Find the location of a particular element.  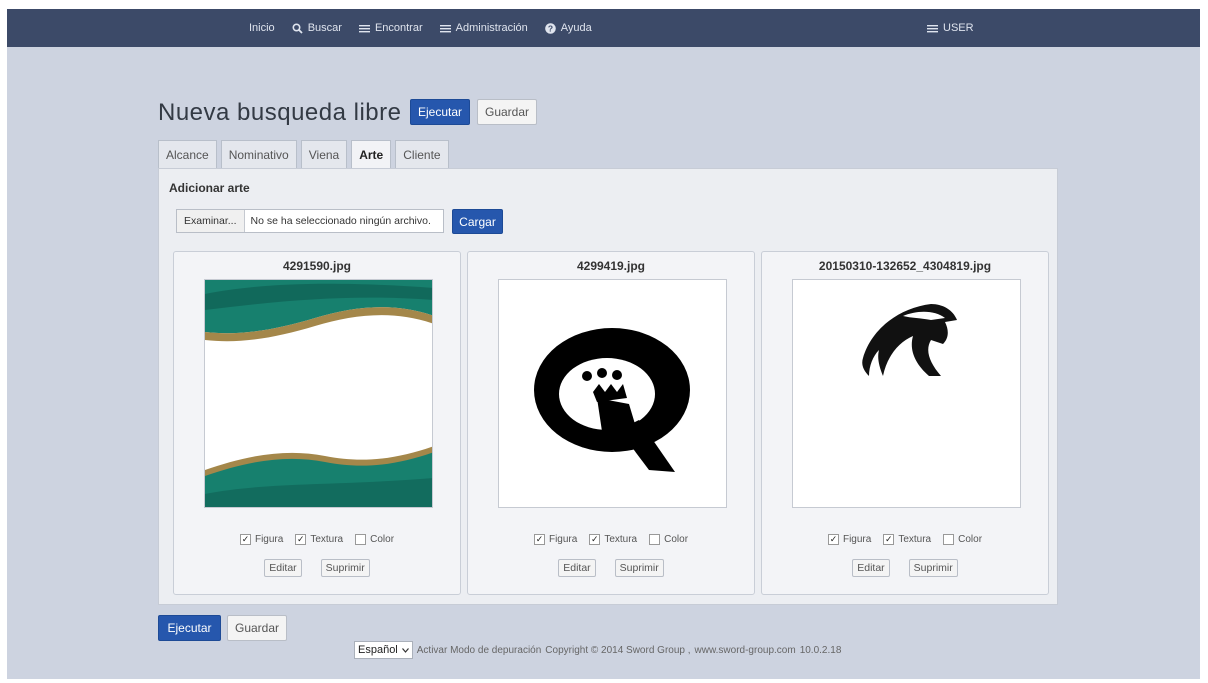

nav-buscar-label: Buscar is located at coordinates (324, 28).